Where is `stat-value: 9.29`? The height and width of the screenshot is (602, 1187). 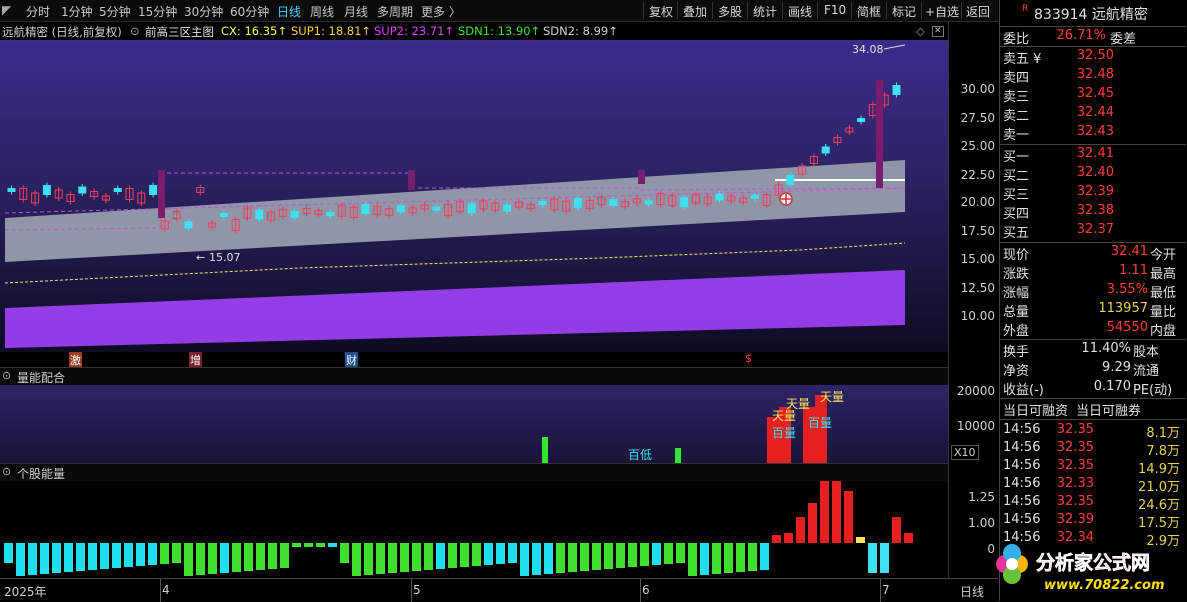 stat-value: 9.29 is located at coordinates (1116, 367).